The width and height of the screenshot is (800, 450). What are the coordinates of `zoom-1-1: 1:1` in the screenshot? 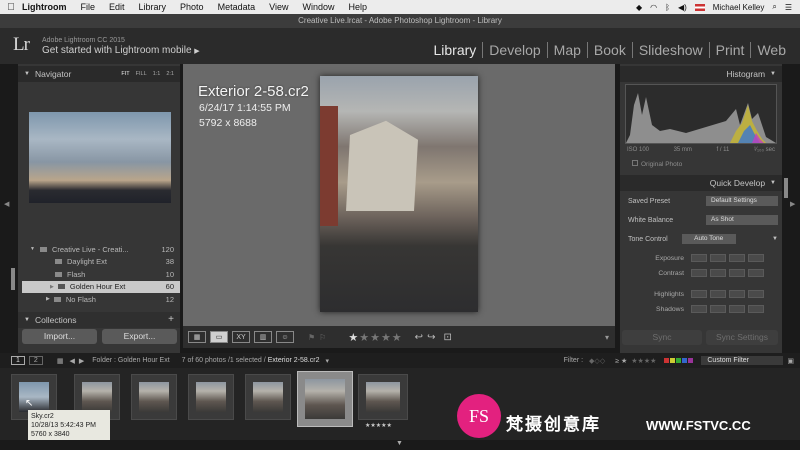 It's located at (157, 74).